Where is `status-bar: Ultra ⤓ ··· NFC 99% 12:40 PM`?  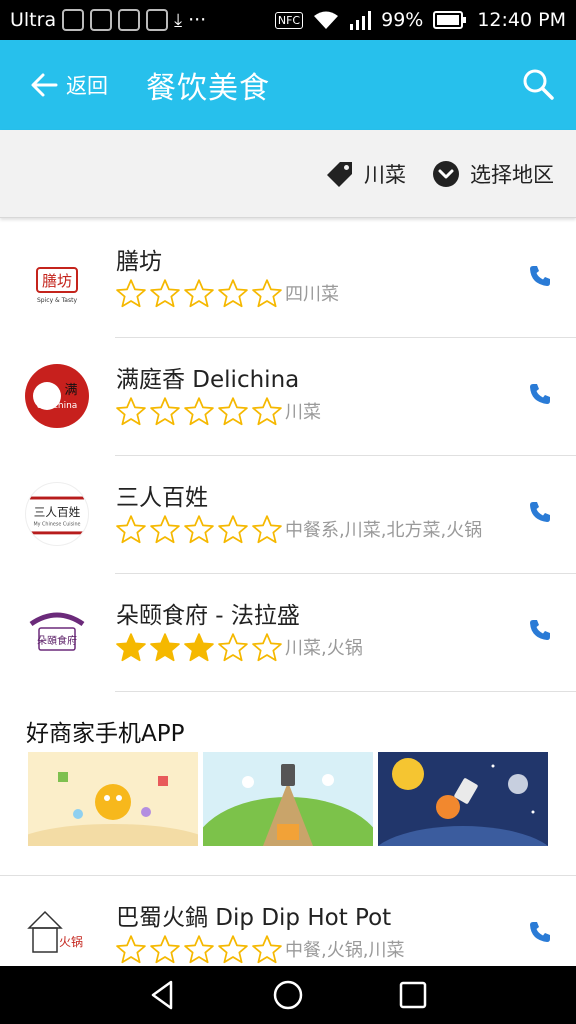 status-bar: Ultra ⤓ ··· NFC 99% 12:40 PM is located at coordinates (288, 20).